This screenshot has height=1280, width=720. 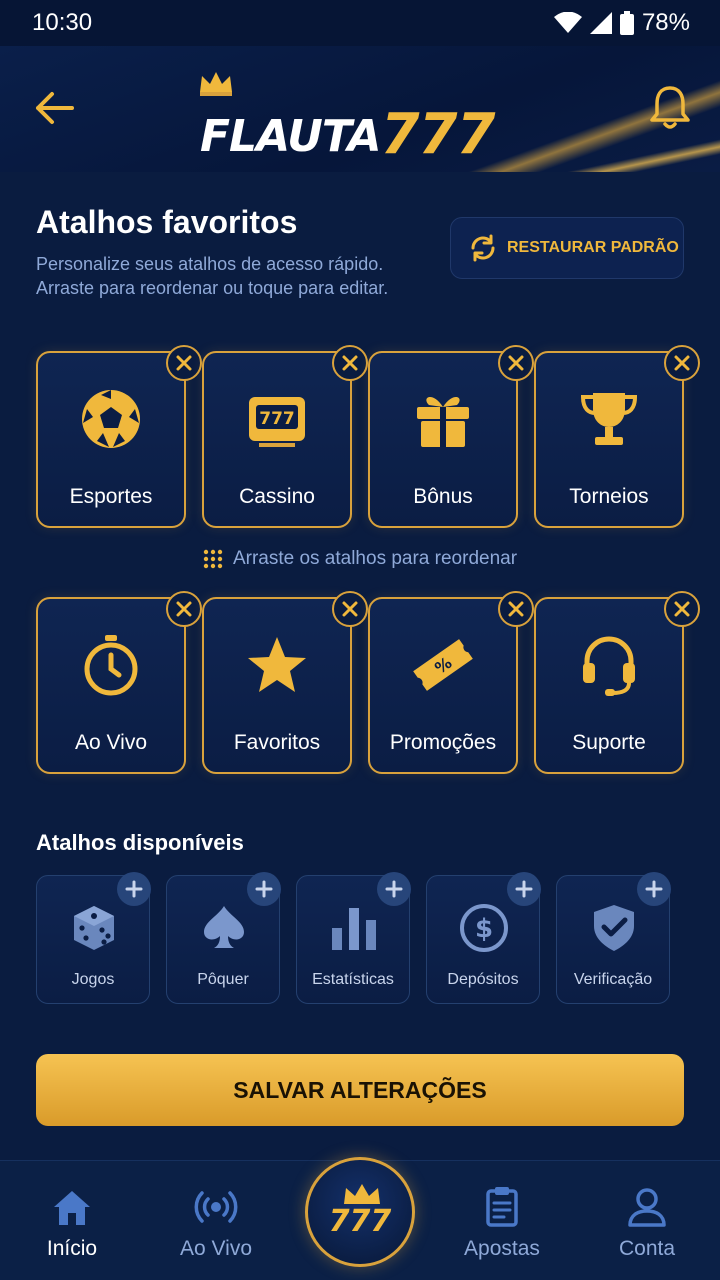 What do you see at coordinates (216, 1223) in the screenshot?
I see `nav-item-ao-vivo: Ao Vivo` at bounding box center [216, 1223].